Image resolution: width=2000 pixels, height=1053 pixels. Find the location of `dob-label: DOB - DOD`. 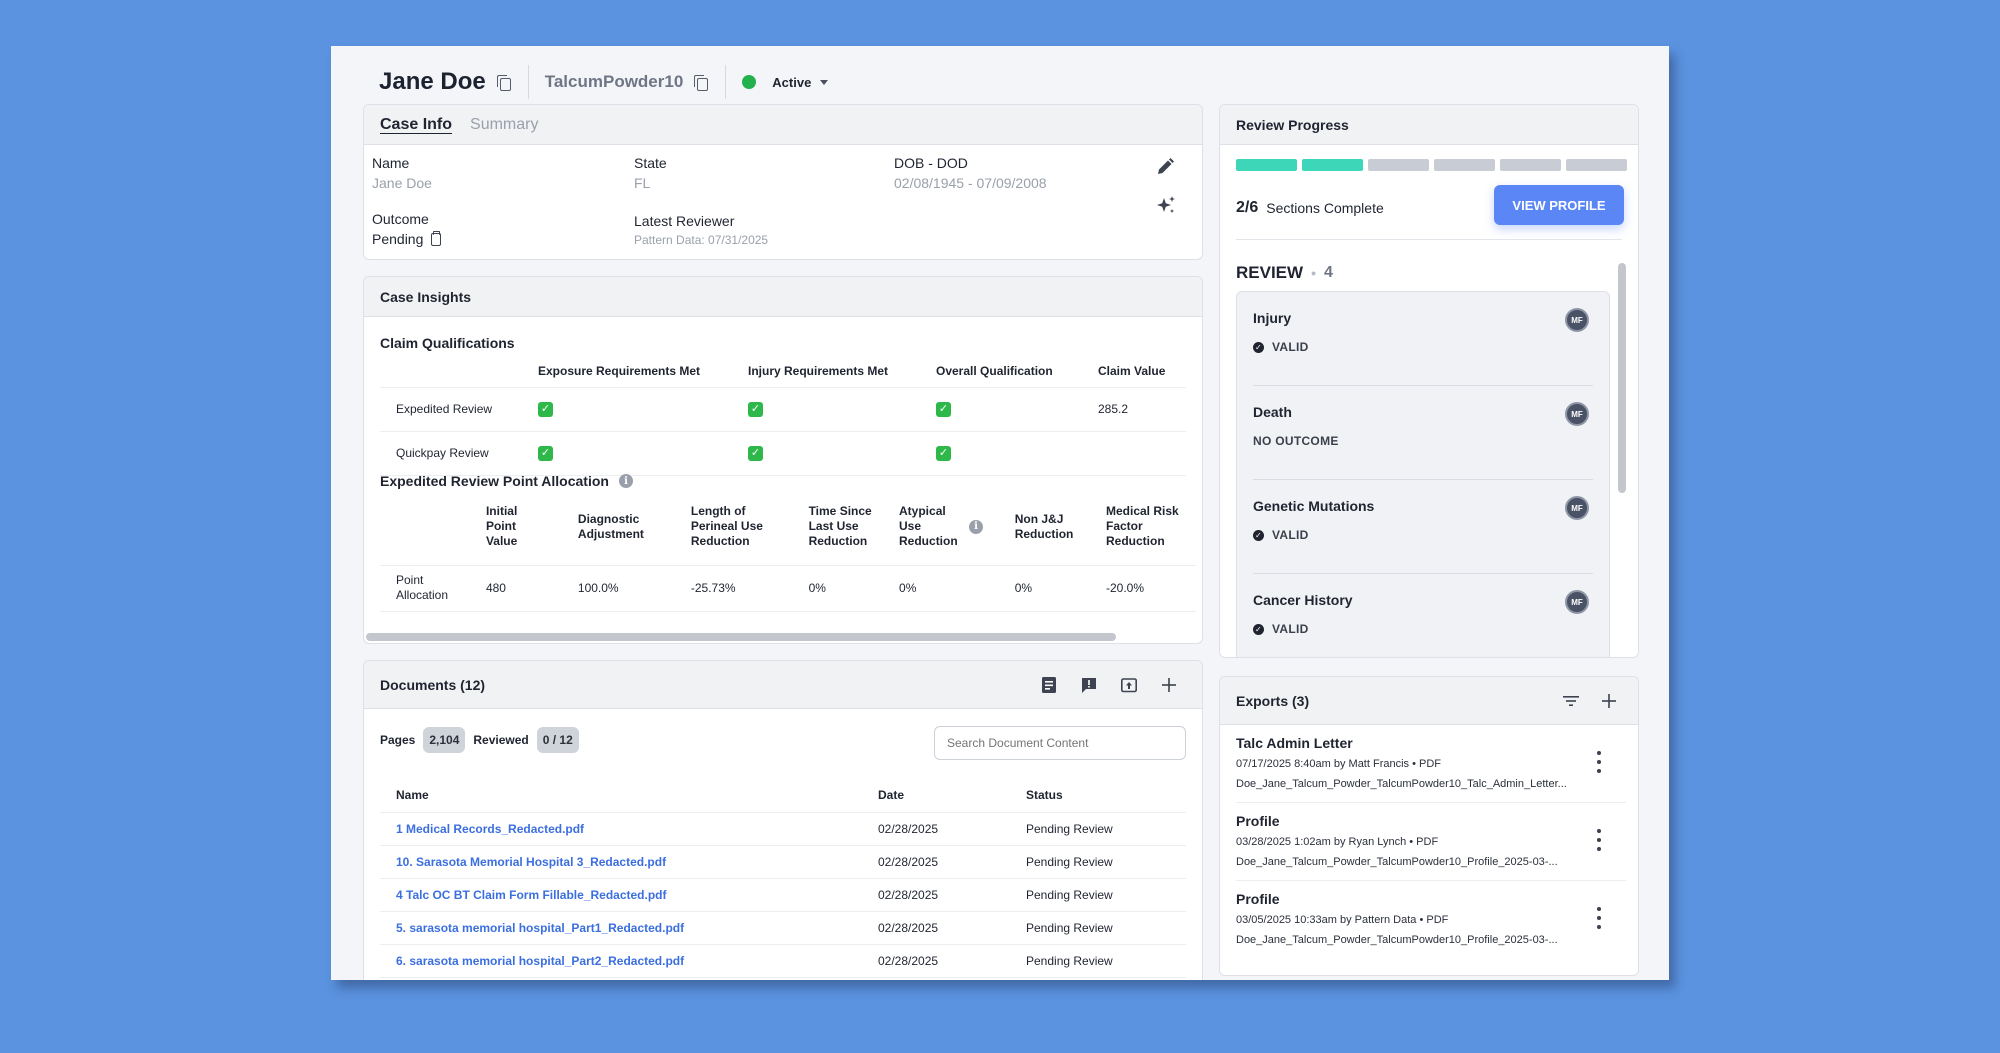

dob-label: DOB - DOD is located at coordinates (931, 163).